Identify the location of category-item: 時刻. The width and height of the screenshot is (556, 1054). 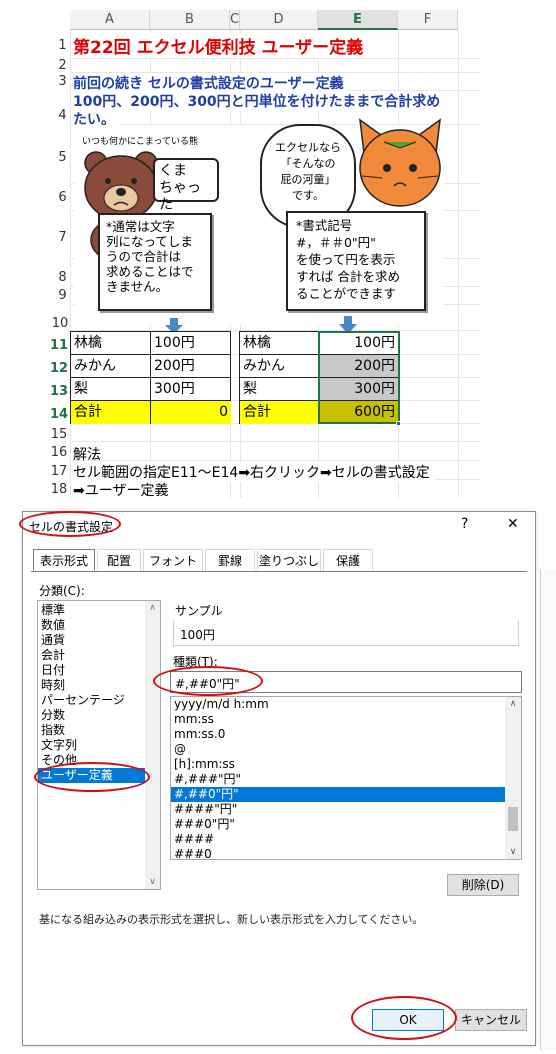
(99, 685).